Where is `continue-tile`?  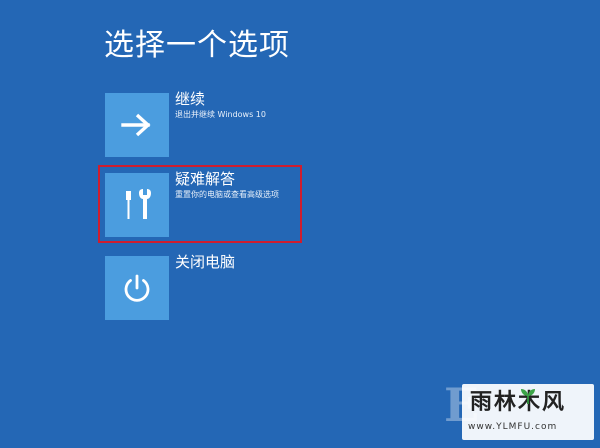
continue-tile is located at coordinates (137, 125).